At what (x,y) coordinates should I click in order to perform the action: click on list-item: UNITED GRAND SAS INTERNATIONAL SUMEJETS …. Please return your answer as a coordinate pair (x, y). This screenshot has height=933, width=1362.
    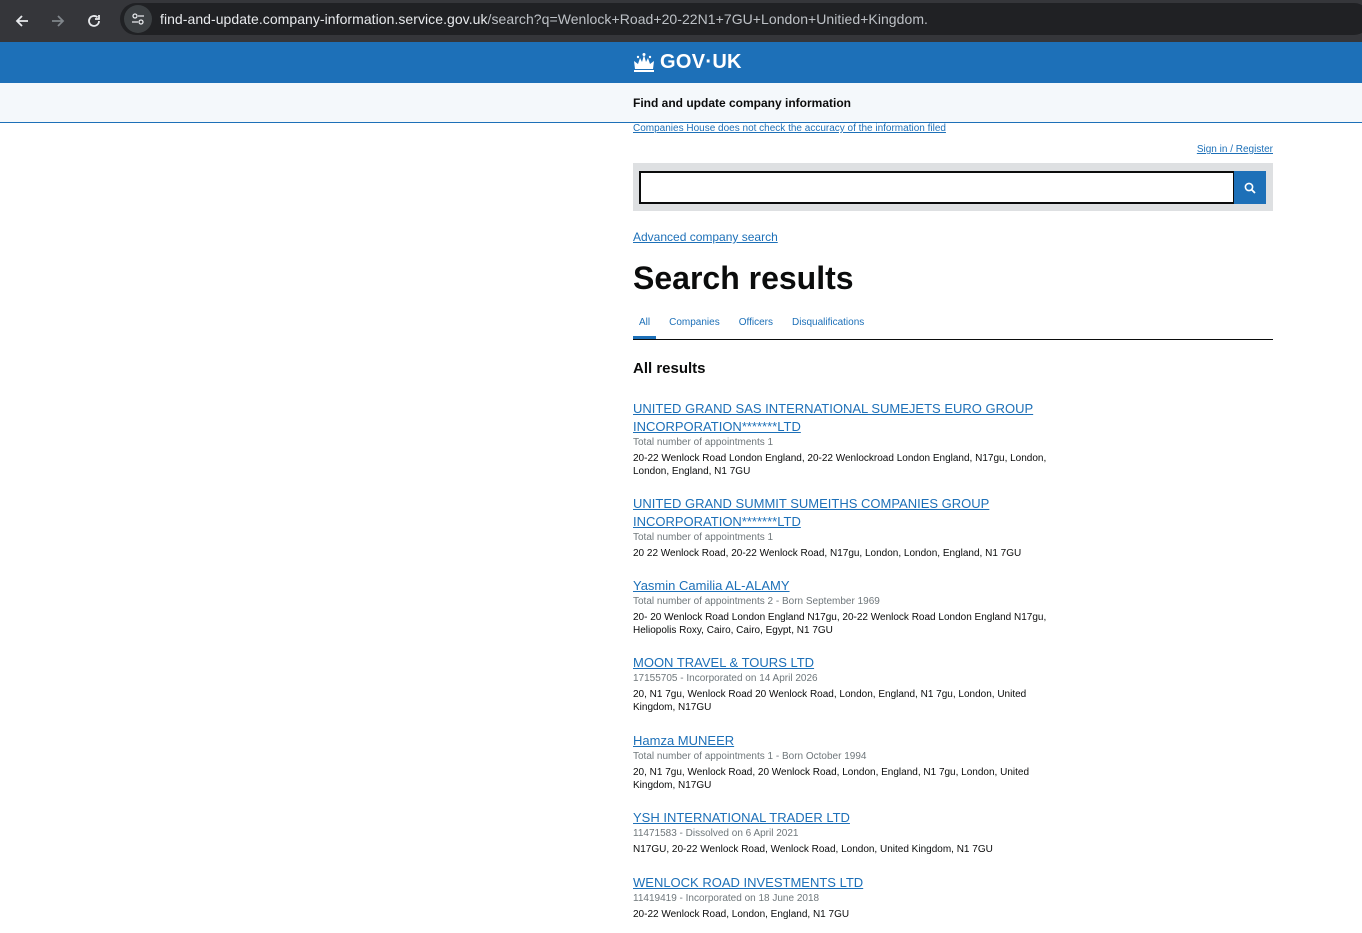
    Looking at the image, I should click on (843, 439).